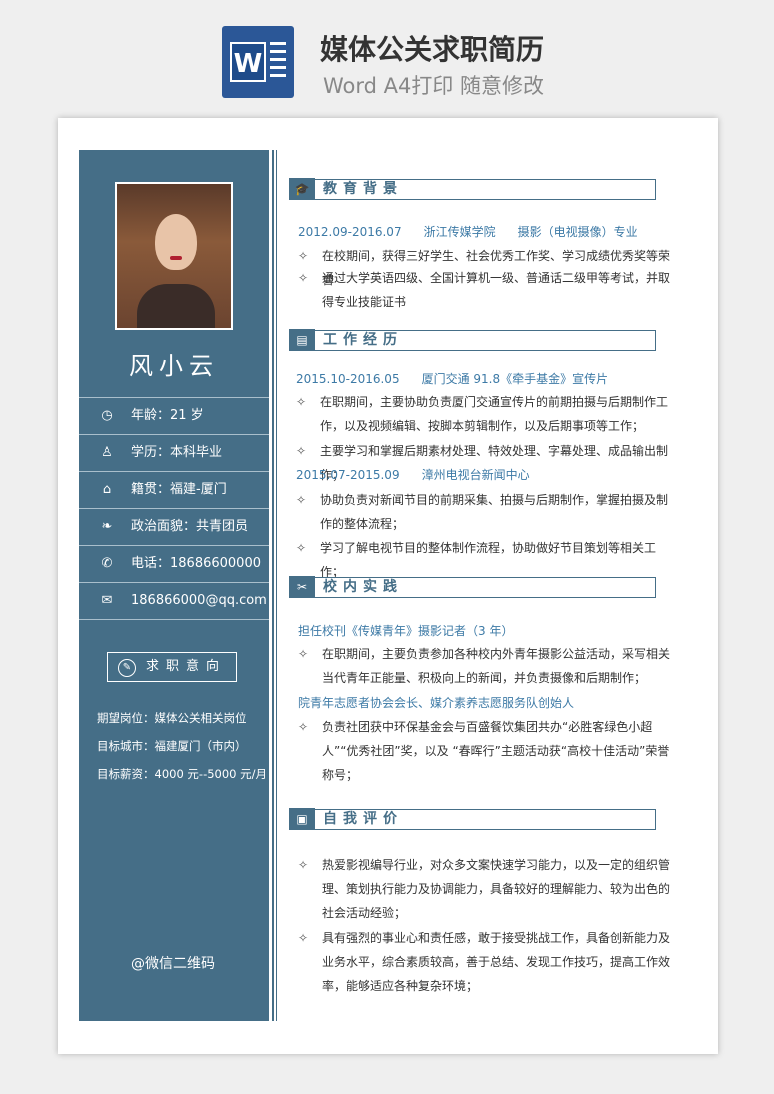 The image size is (774, 1094). I want to click on intent-city: 目标城市：福建厦门（市内）, so click(172, 746).